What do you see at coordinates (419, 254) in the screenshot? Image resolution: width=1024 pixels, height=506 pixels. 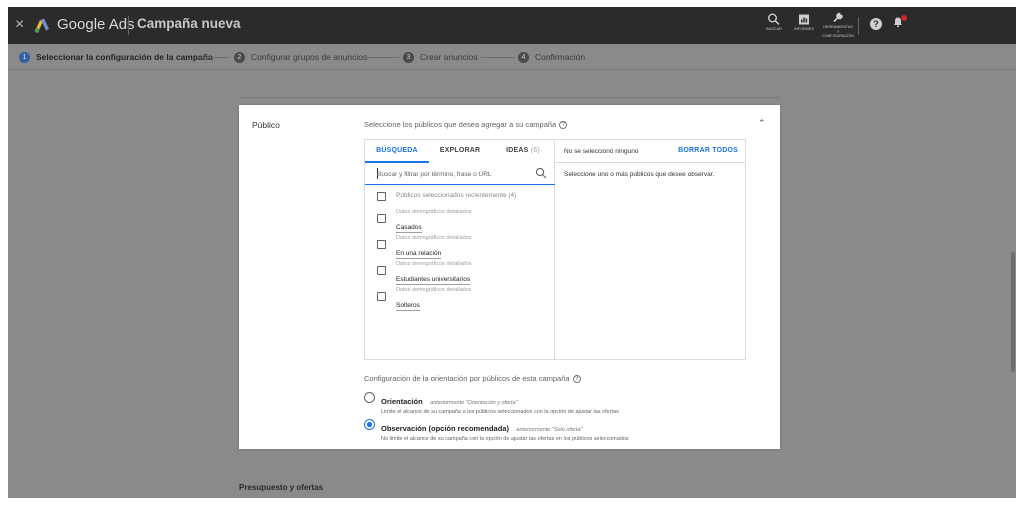 I see `item-value: En una relación` at bounding box center [419, 254].